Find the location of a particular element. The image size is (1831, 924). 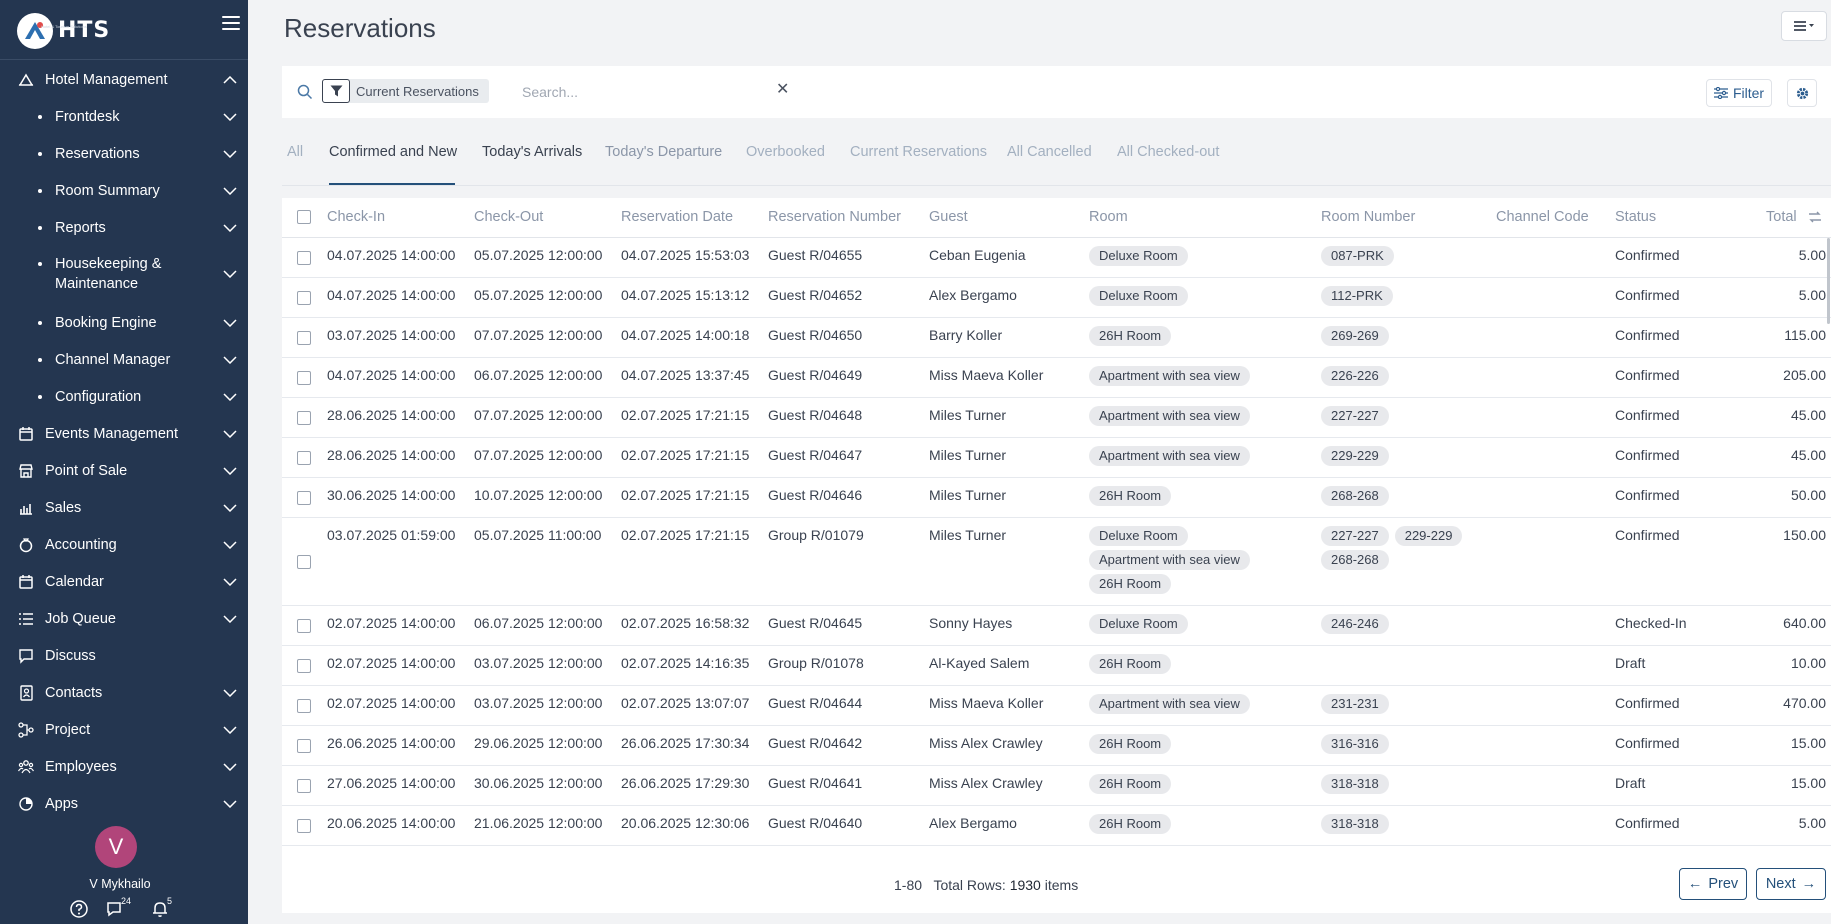

sidebar-item-accounting: Accounting is located at coordinates (124, 545).